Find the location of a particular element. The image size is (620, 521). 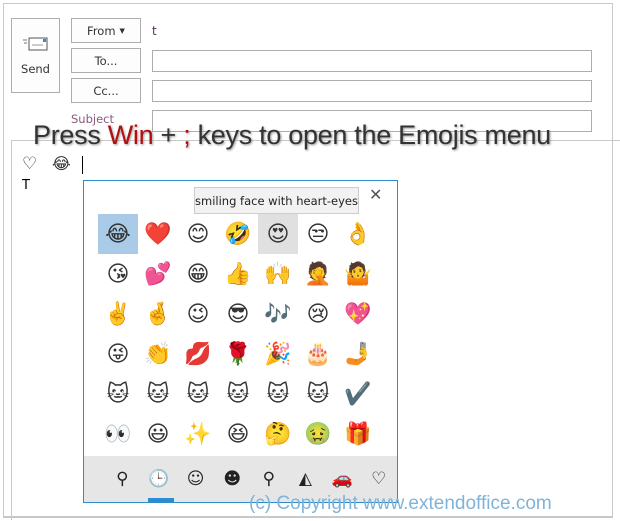

people-icon: ☻ is located at coordinates (232, 479).